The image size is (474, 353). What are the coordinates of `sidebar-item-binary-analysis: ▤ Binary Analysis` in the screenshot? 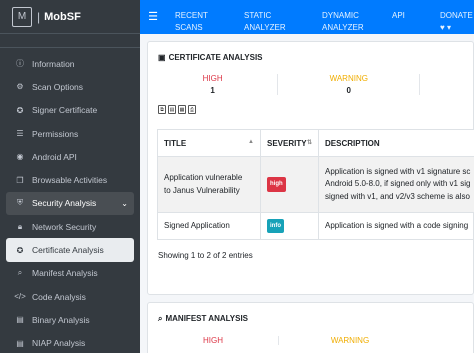 It's located at (70, 319).